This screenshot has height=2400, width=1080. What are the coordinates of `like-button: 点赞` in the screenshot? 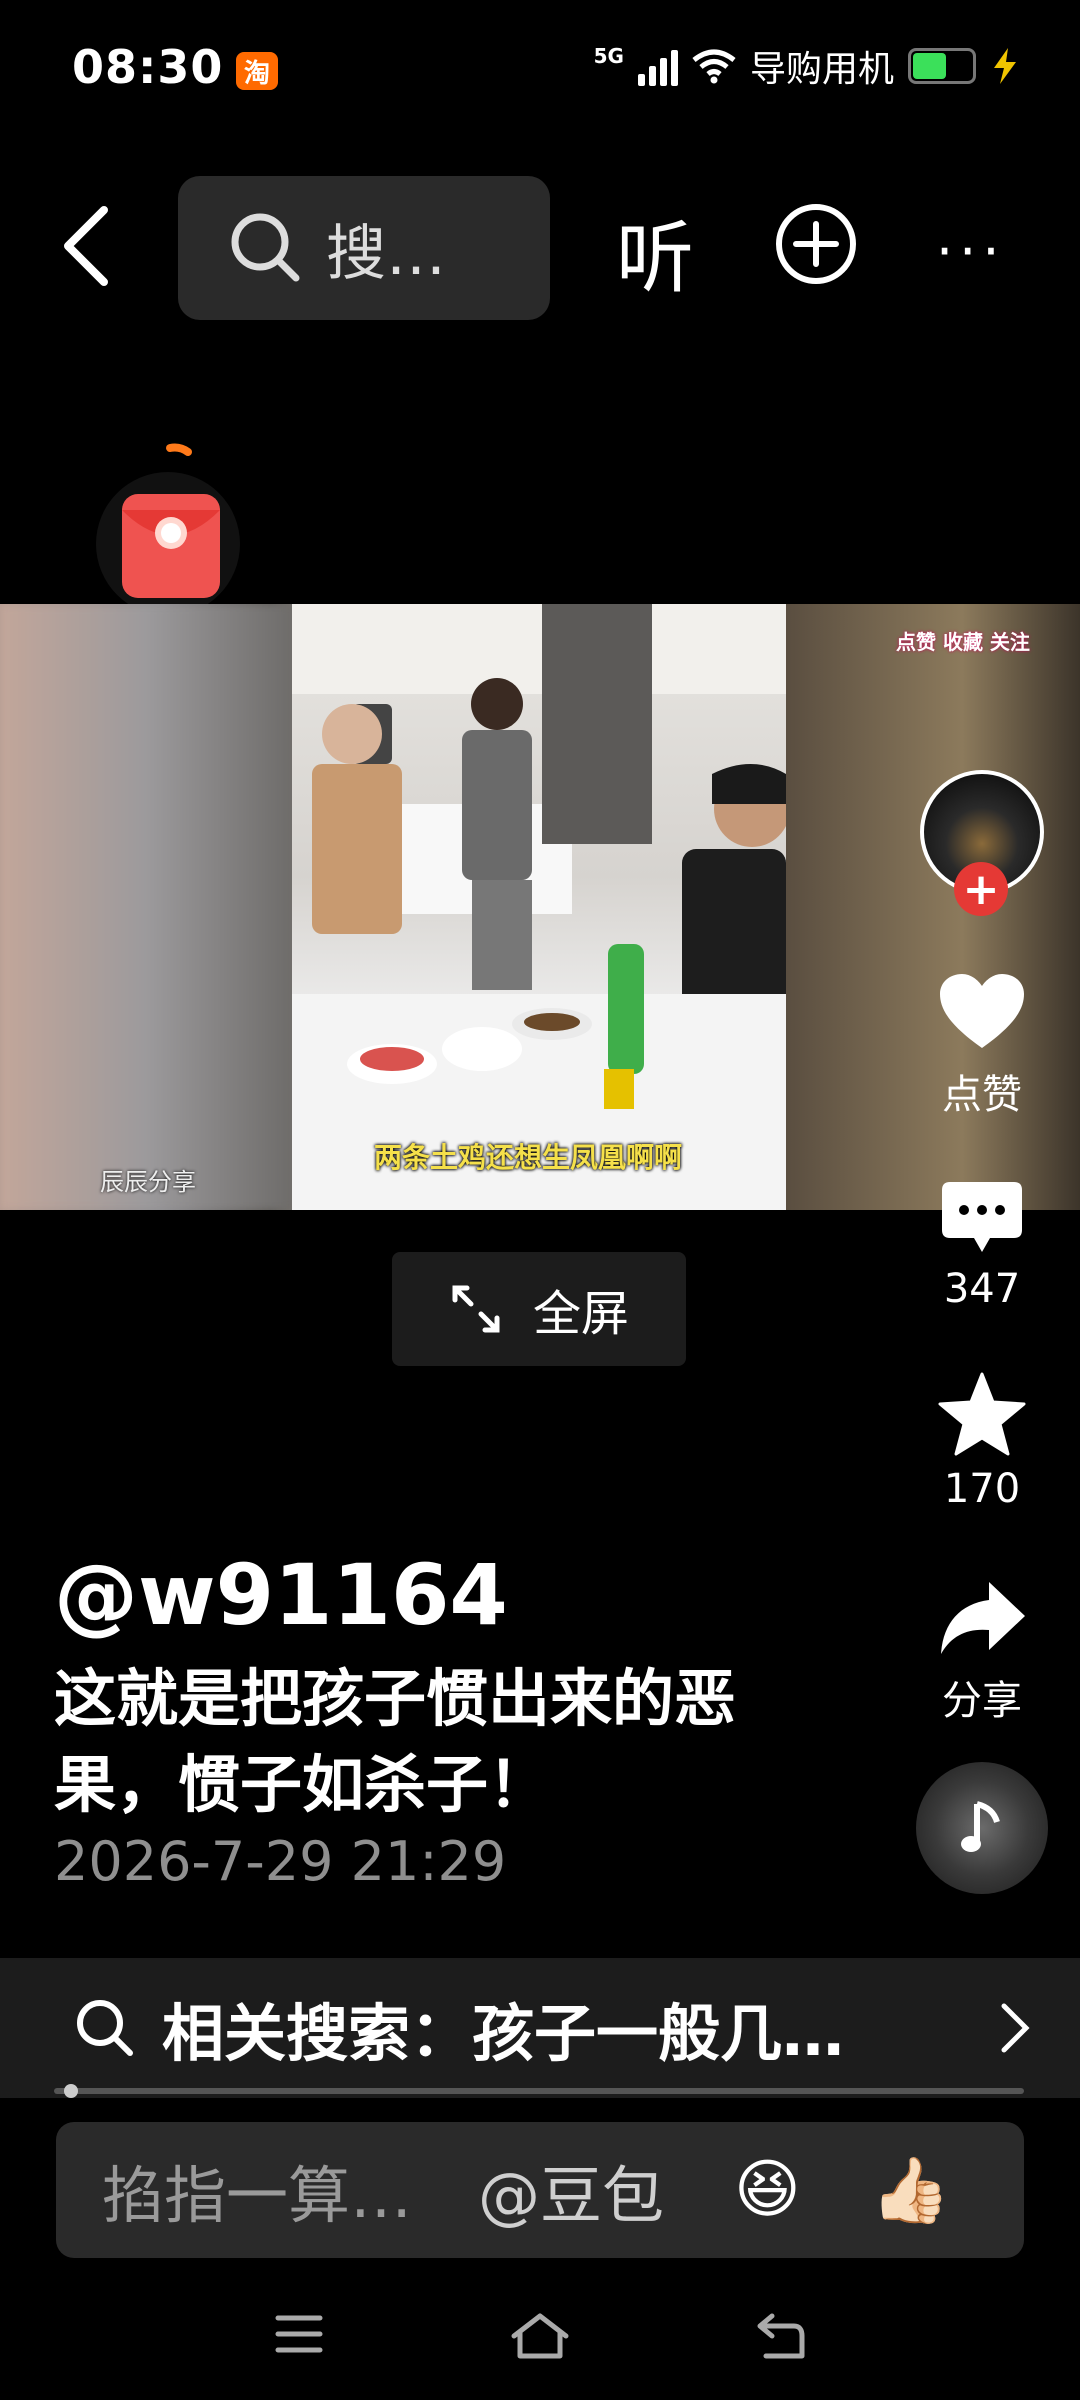 It's located at (982, 1046).